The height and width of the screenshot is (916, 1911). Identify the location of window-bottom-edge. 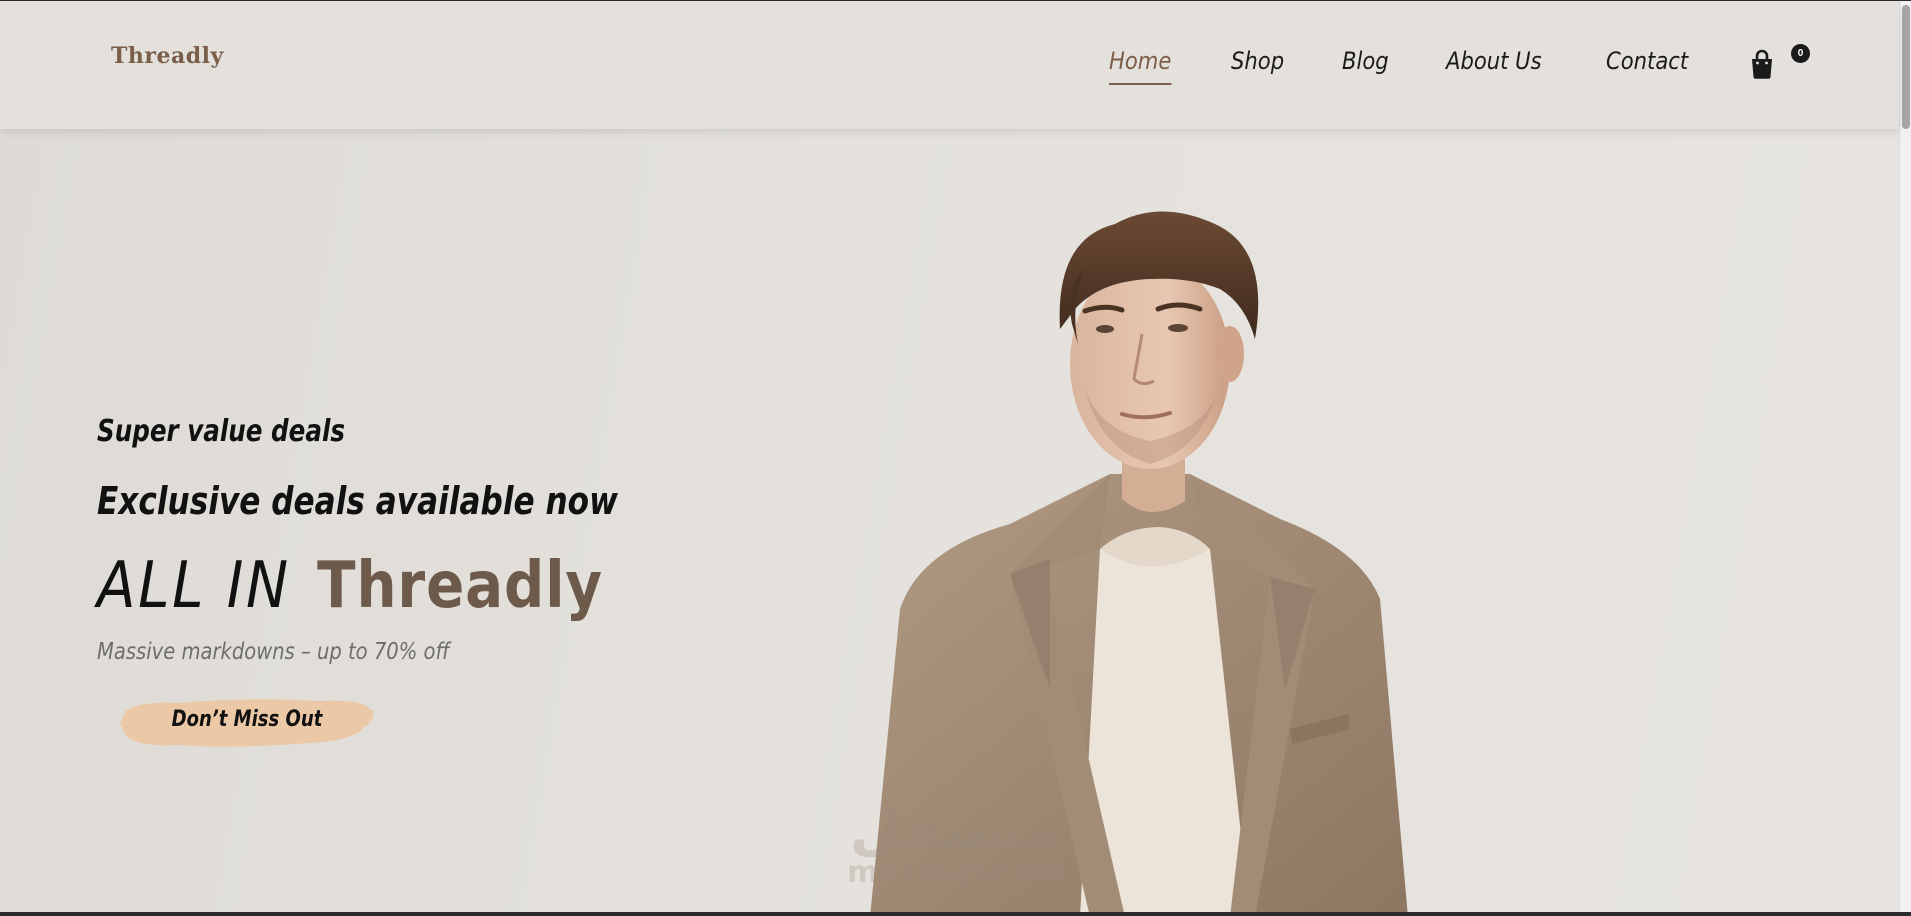
(955, 914).